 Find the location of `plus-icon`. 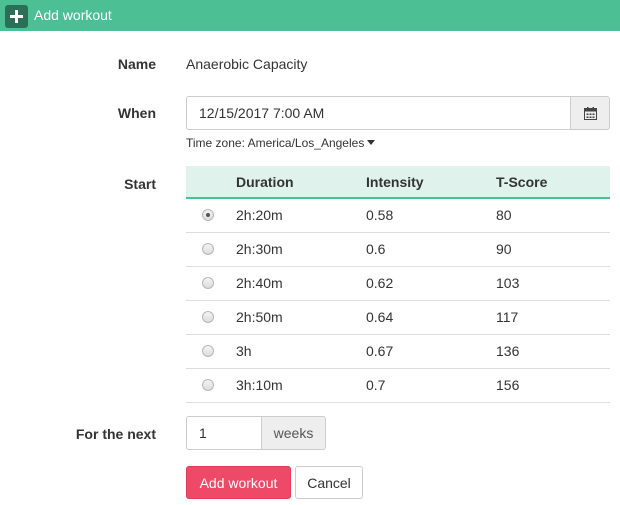

plus-icon is located at coordinates (16, 16).